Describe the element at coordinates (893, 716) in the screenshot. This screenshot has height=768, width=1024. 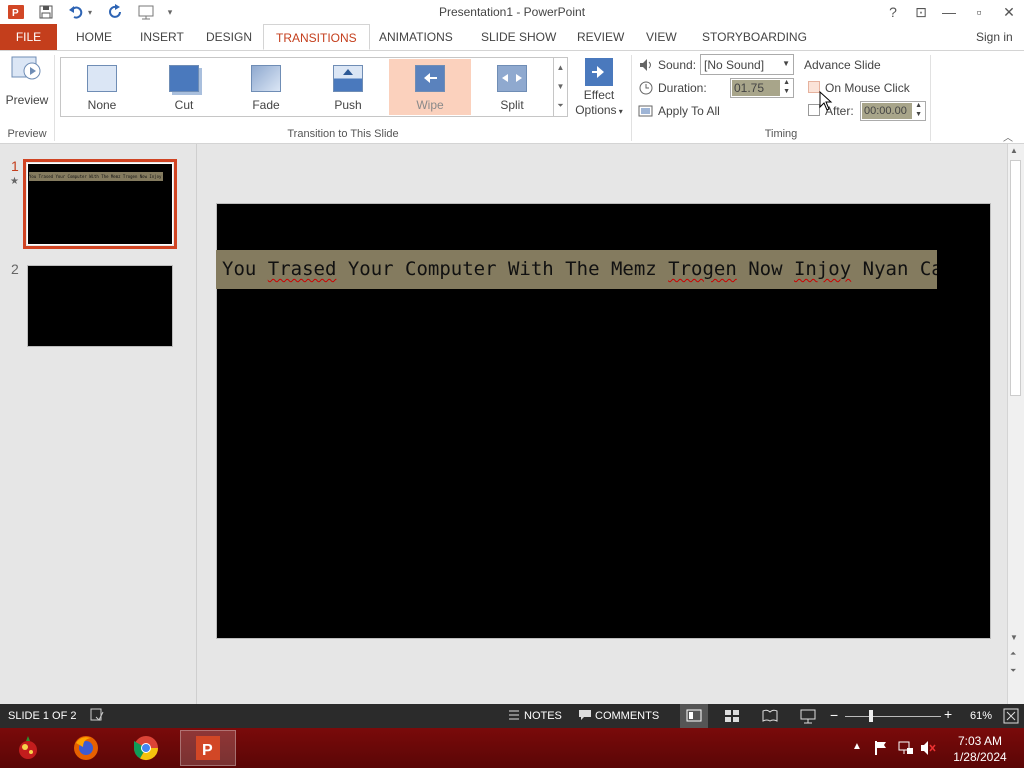
I see `zoom-slider` at that location.